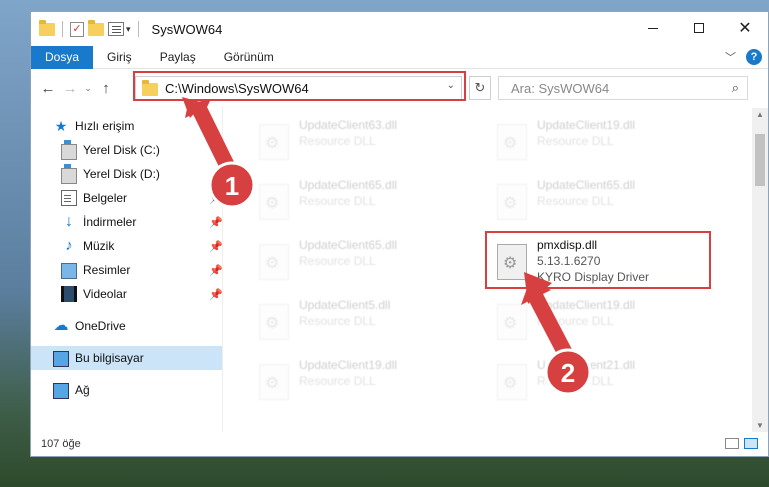  What do you see at coordinates (743, 57) in the screenshot?
I see `ribbon-right-controls: ﹀ ?` at bounding box center [743, 57].